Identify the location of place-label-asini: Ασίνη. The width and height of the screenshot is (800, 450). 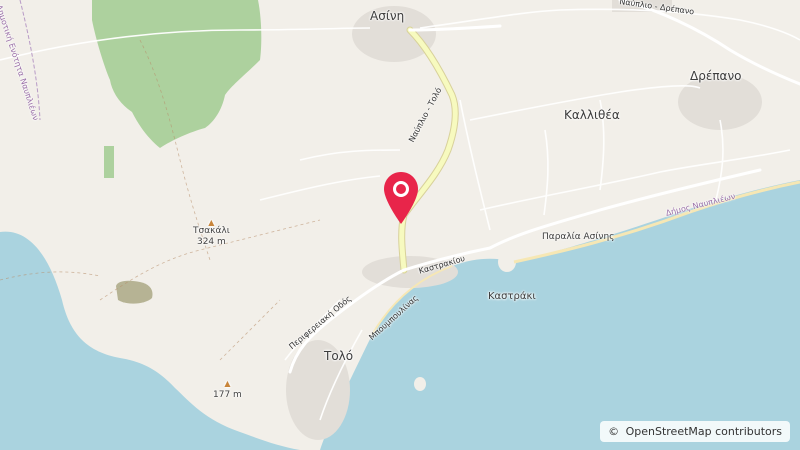
(387, 16).